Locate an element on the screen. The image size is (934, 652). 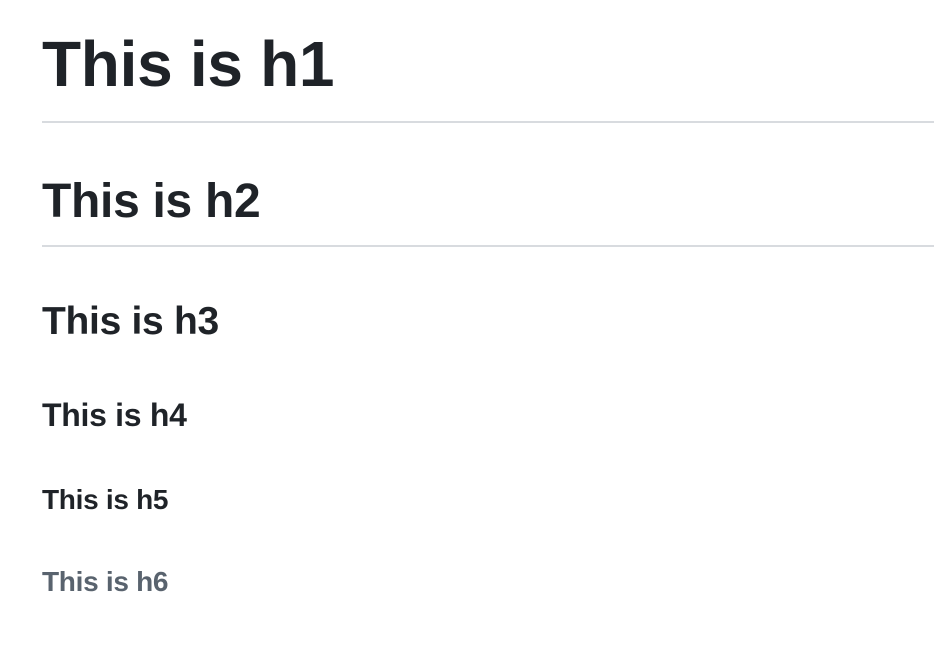
h1-divider is located at coordinates (488, 122).